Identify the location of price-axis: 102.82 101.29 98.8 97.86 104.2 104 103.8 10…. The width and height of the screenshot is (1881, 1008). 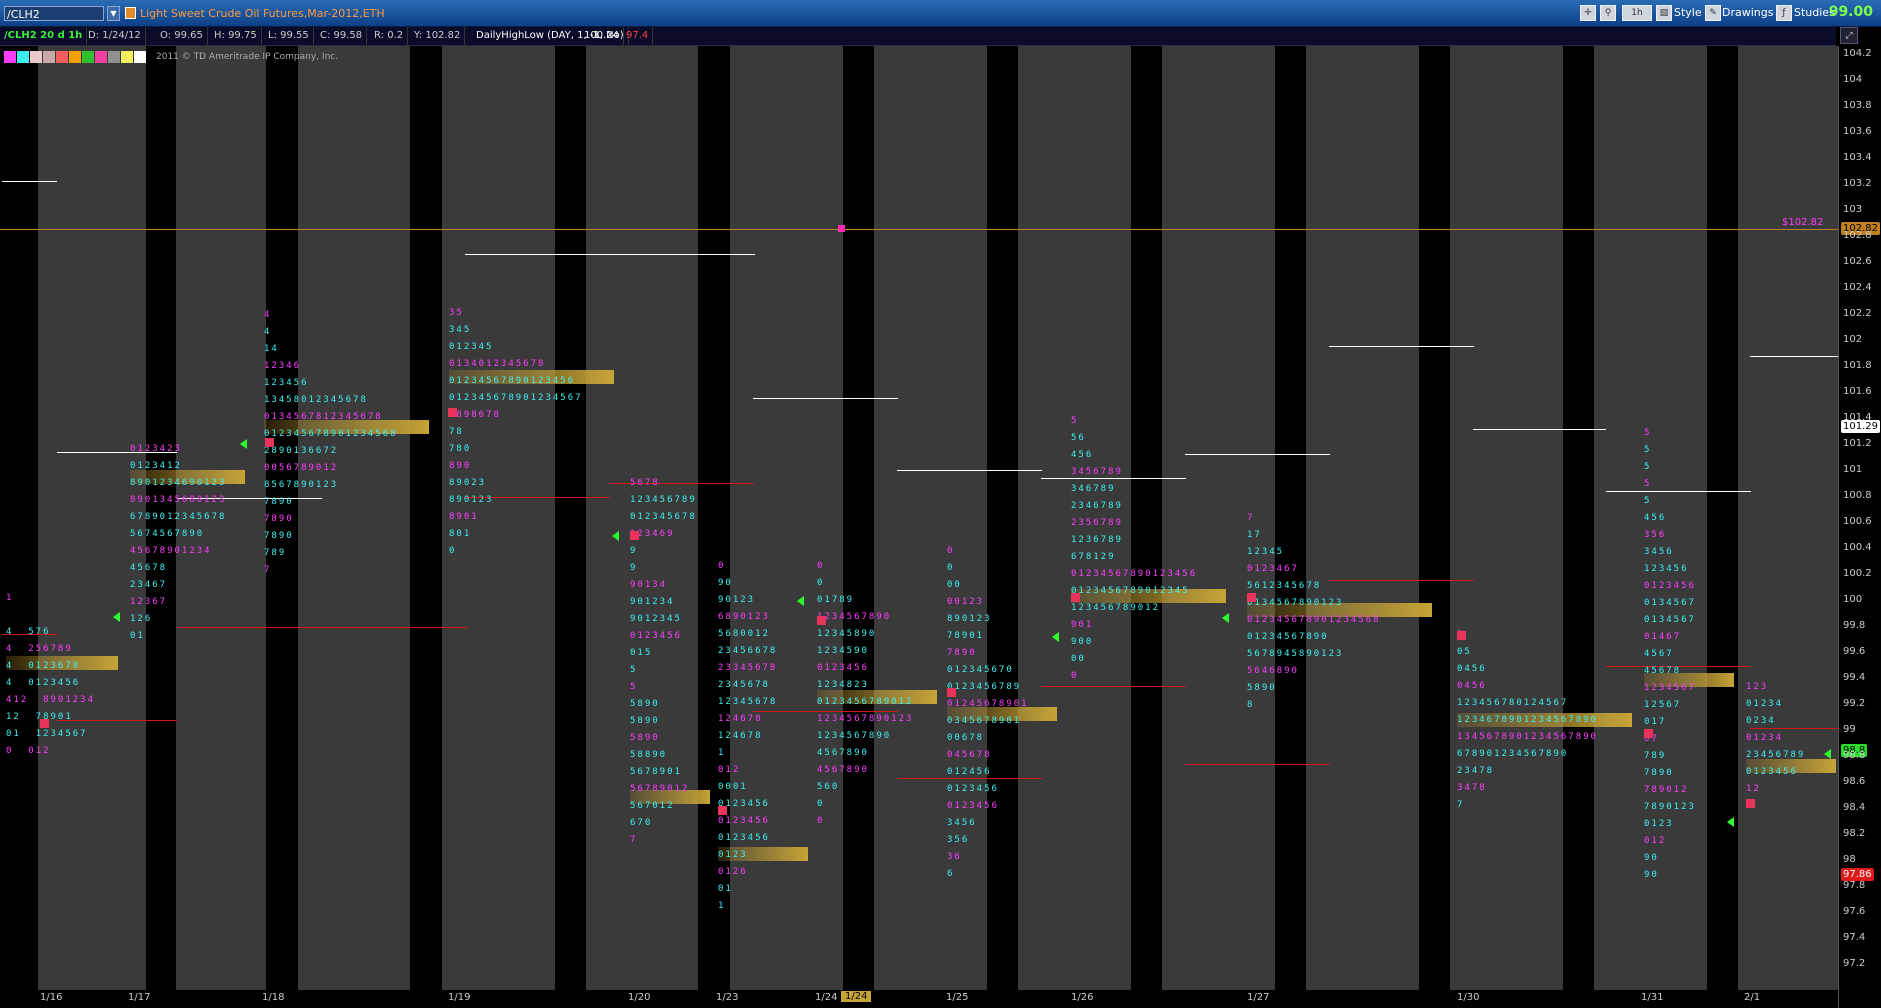
(1859, 527).